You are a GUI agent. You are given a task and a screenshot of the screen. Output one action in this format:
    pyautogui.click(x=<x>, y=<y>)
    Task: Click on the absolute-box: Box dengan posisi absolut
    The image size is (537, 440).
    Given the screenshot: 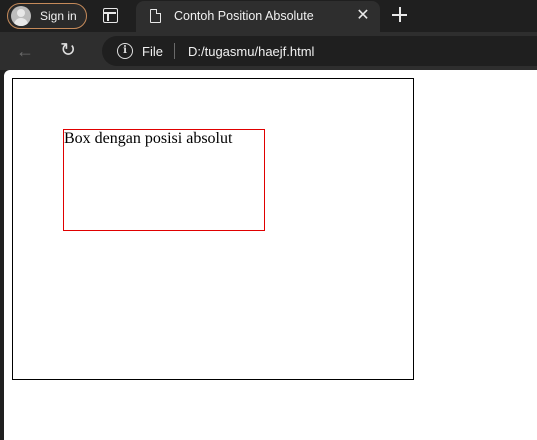 What is the action you would take?
    pyautogui.click(x=164, y=180)
    